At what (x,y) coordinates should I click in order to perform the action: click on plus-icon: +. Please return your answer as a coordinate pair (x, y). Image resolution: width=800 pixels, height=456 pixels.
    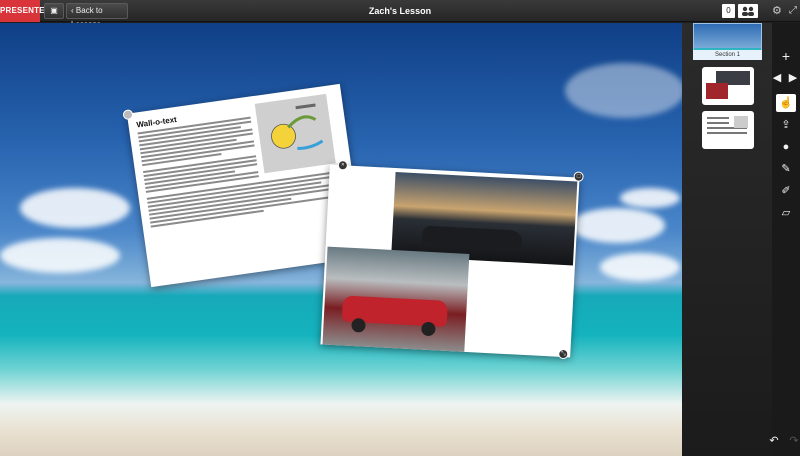
    Looking at the image, I should click on (786, 56).